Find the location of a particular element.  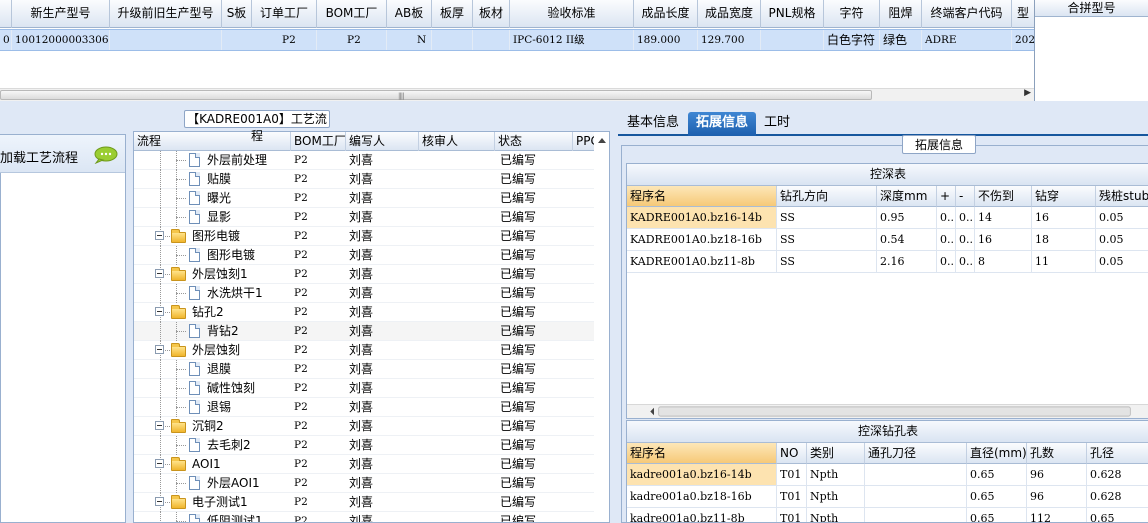

column-header: 孔数 is located at coordinates (1057, 453).